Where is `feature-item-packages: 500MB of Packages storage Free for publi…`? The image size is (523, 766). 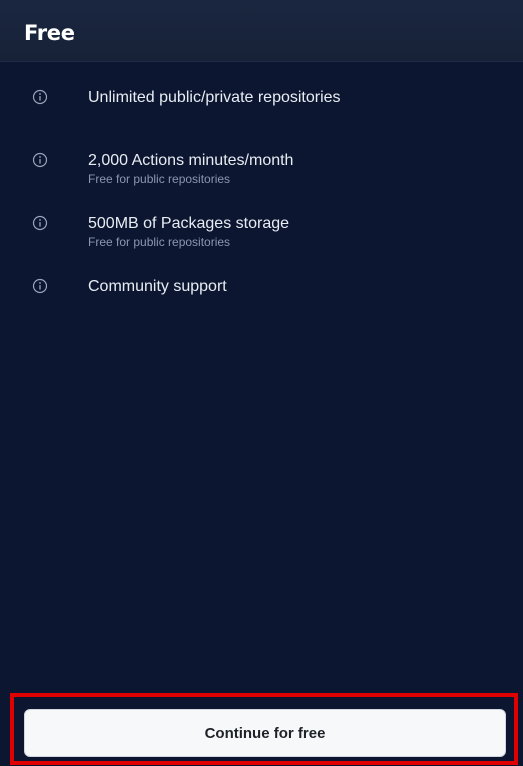 feature-item-packages: 500MB of Packages storage Free for publi… is located at coordinates (261, 238).